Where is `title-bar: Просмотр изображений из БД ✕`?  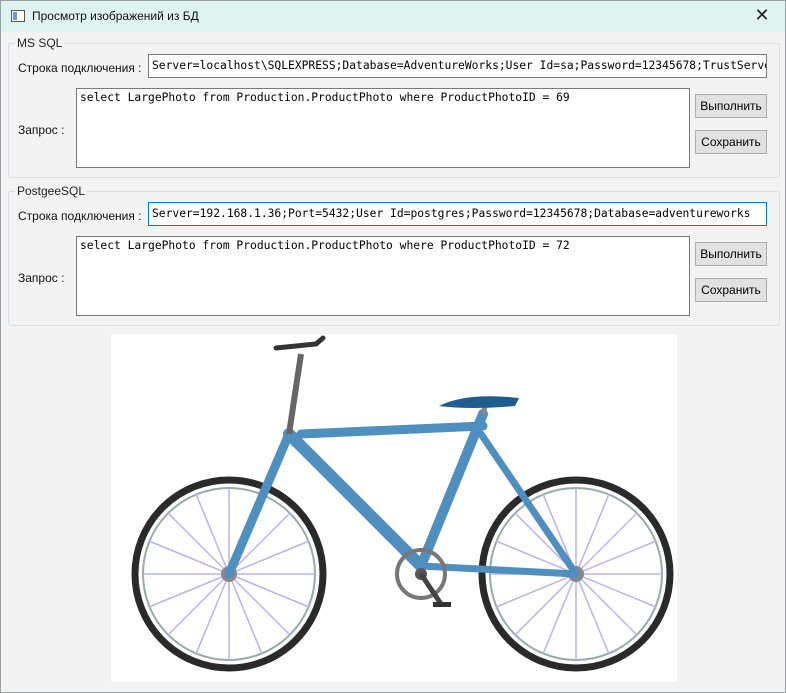 title-bar: Просмотр изображений из БД ✕ is located at coordinates (393, 16).